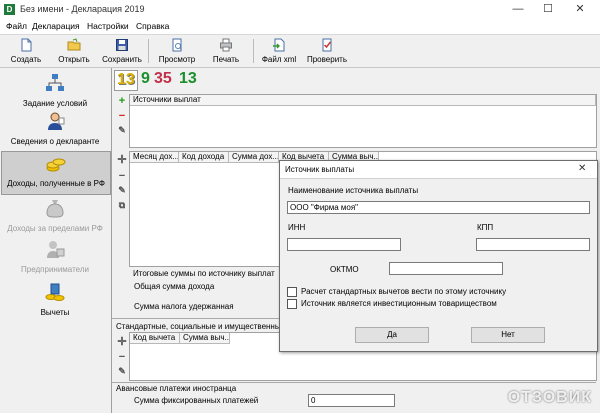 This screenshot has width=600, height=413. What do you see at coordinates (226, 45) in the screenshot?
I see `printer-icon` at bounding box center [226, 45].